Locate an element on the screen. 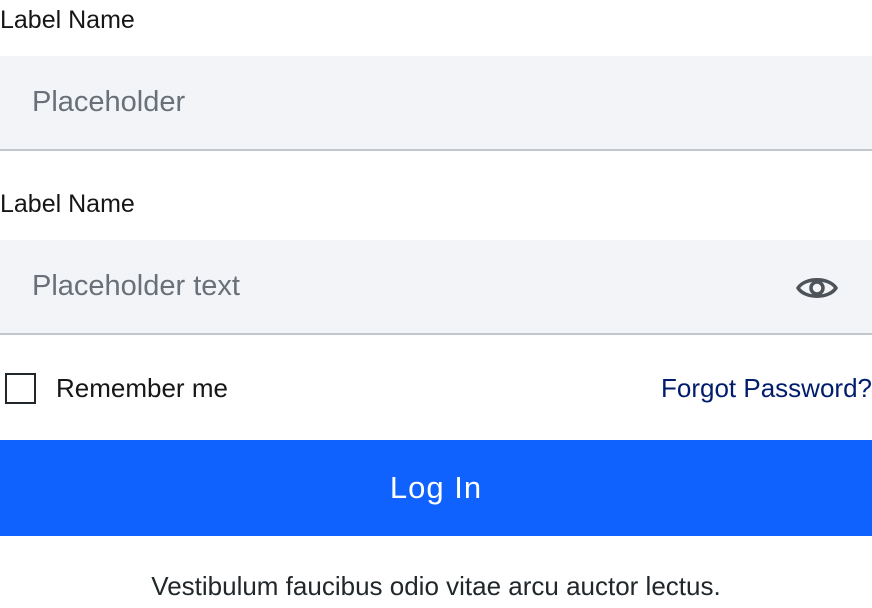 This screenshot has height=608, width=872. remember-me-label: Remember me is located at coordinates (142, 388).